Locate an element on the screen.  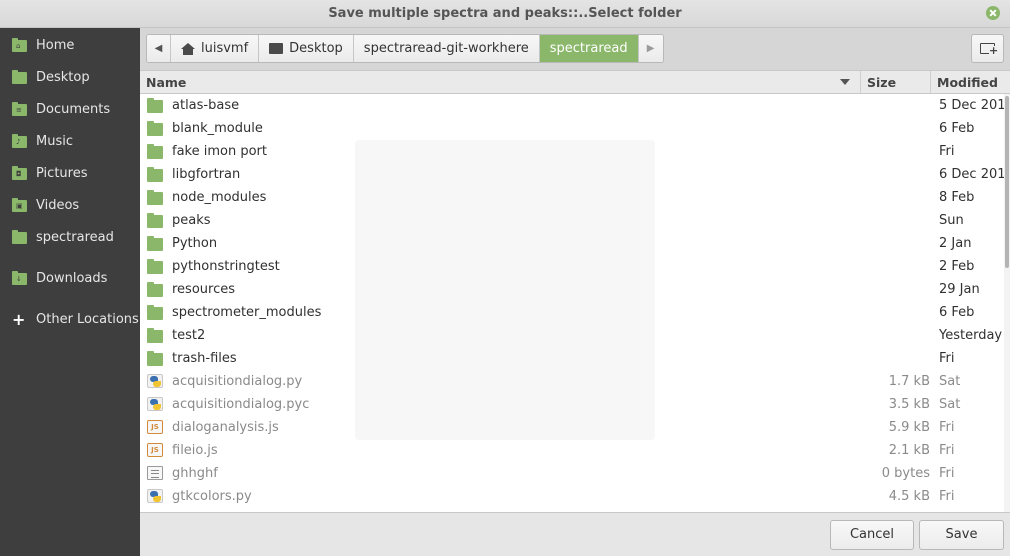
sidebar-item-label: Desktop is located at coordinates (63, 77).